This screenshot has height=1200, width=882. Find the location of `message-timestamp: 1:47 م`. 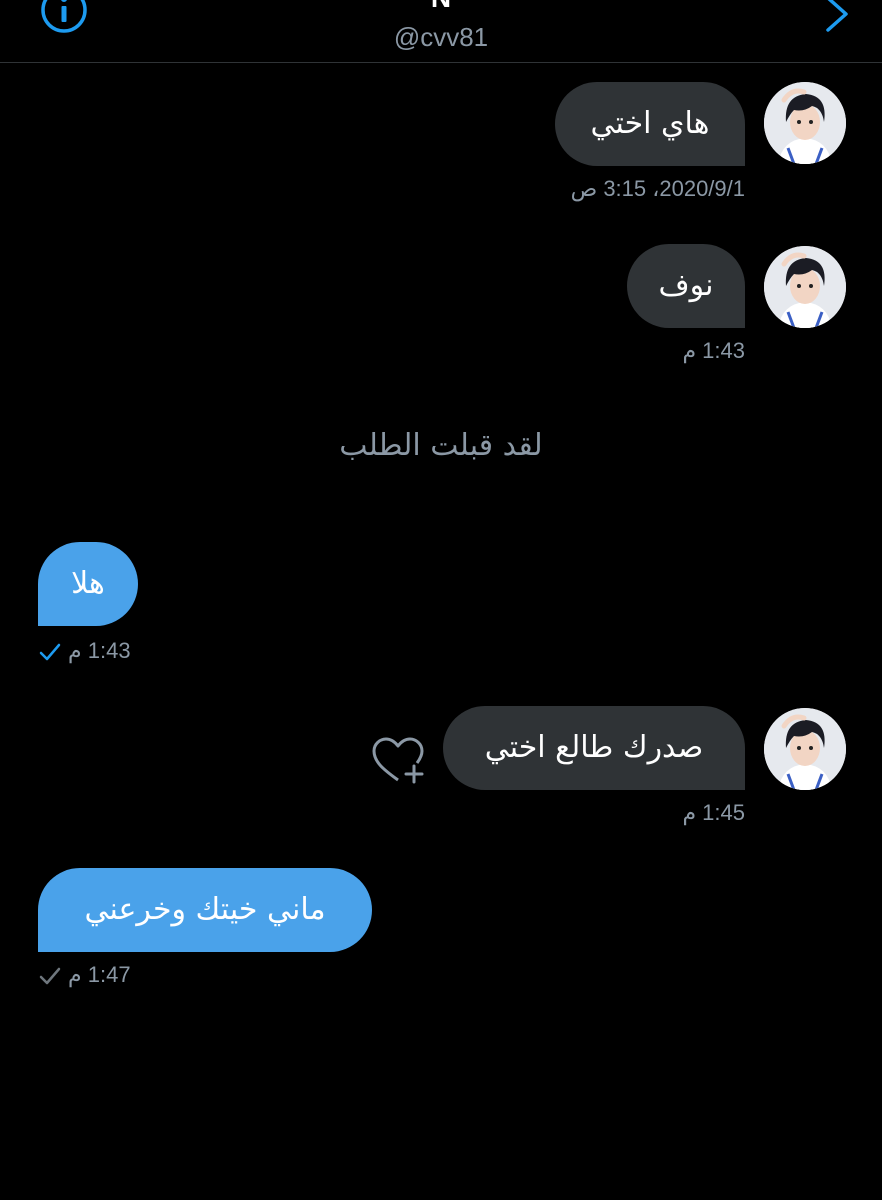

message-timestamp: 1:47 م is located at coordinates (99, 974).